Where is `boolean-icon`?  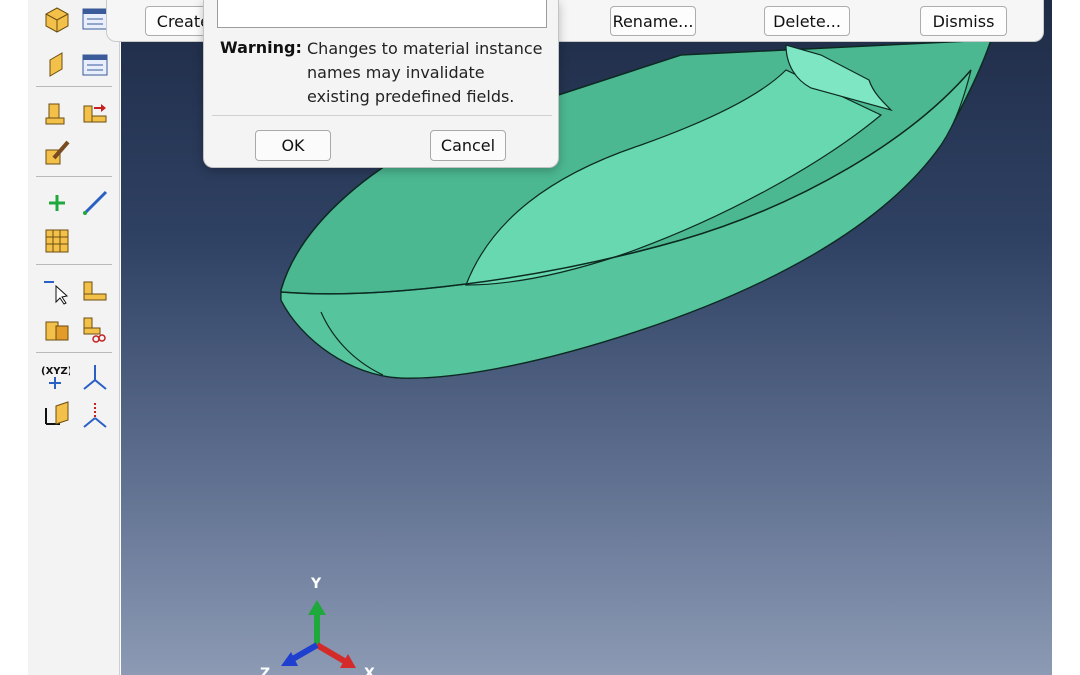 boolean-icon is located at coordinates (57, 329).